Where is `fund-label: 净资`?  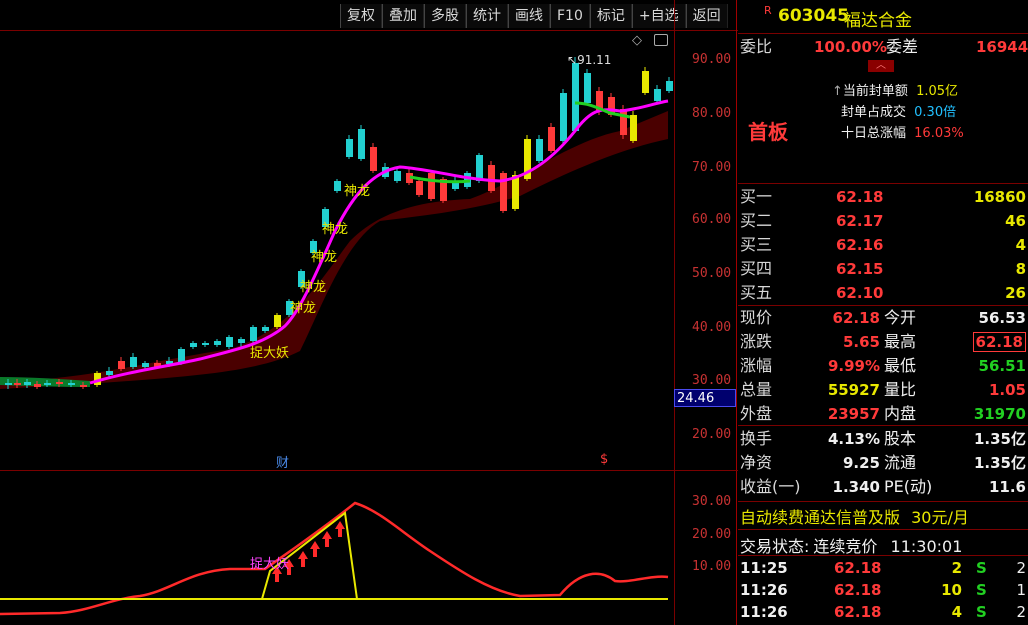 fund-label: 净资 is located at coordinates (756, 462).